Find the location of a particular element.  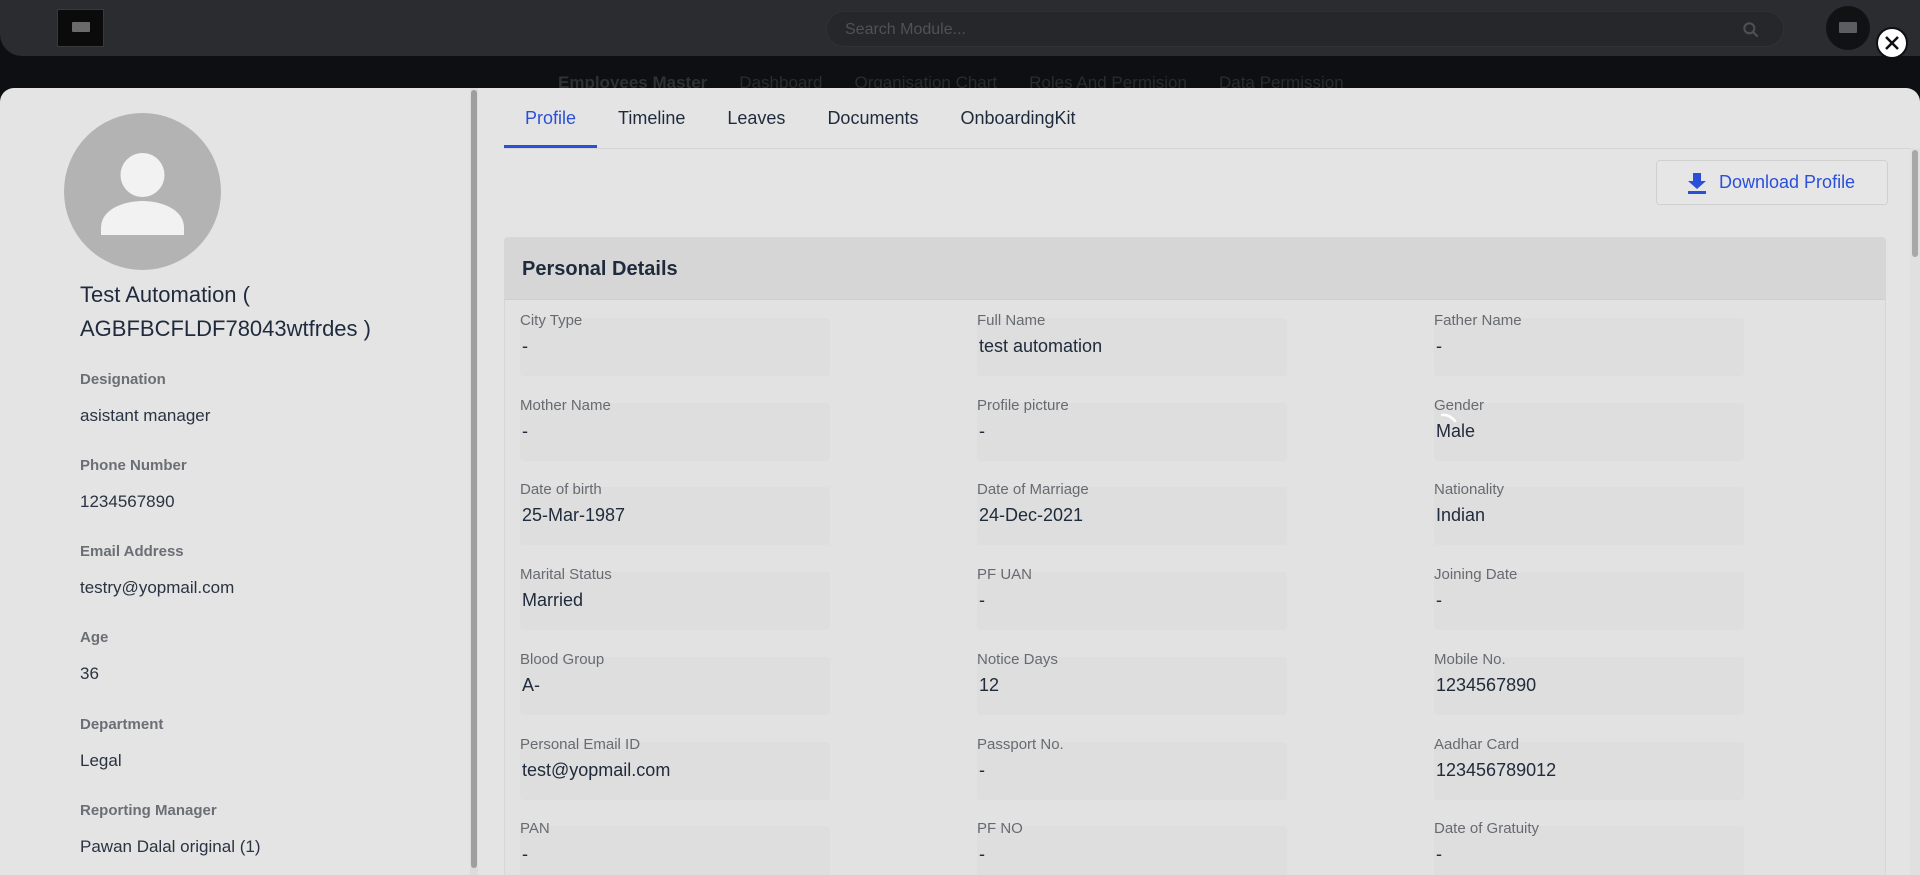

field-notice-days-value: 12 is located at coordinates (989, 685).